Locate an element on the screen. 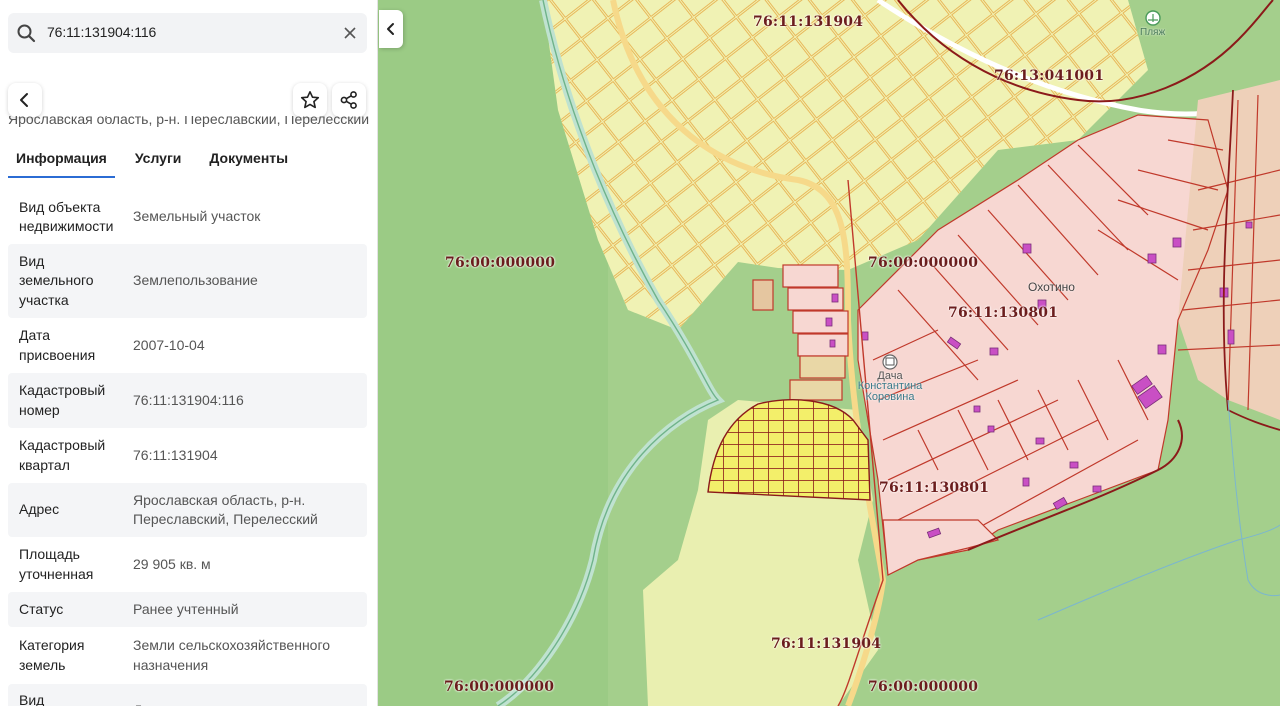  back-button is located at coordinates (25, 100).